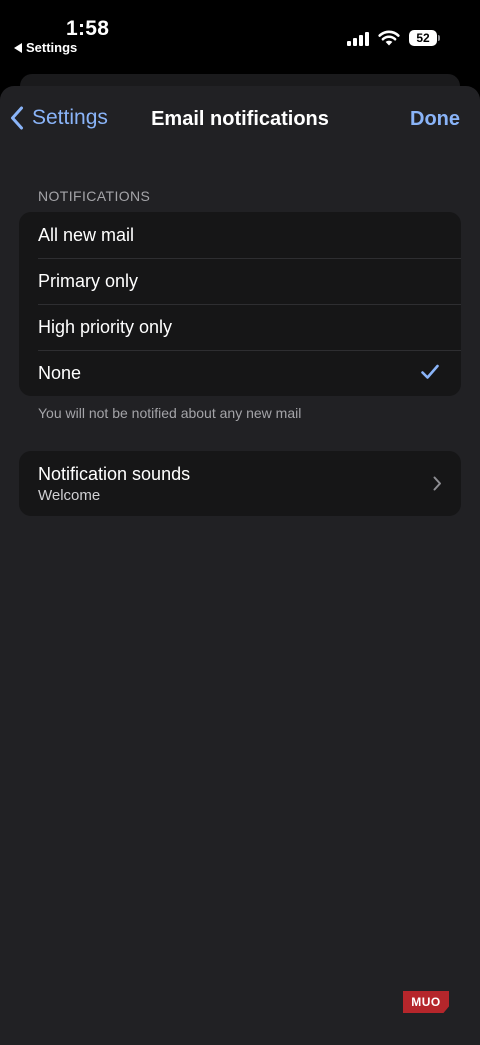 This screenshot has height=1045, width=480. I want to click on battery-level: 52, so click(423, 38).